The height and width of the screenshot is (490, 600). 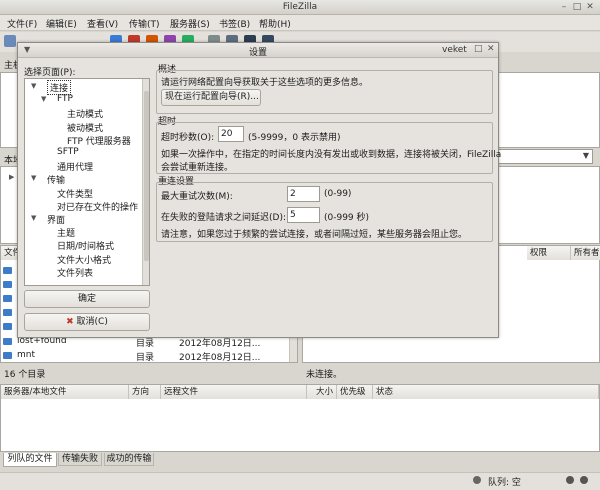 I want to click on tree-item: 界面, so click(x=56, y=219).